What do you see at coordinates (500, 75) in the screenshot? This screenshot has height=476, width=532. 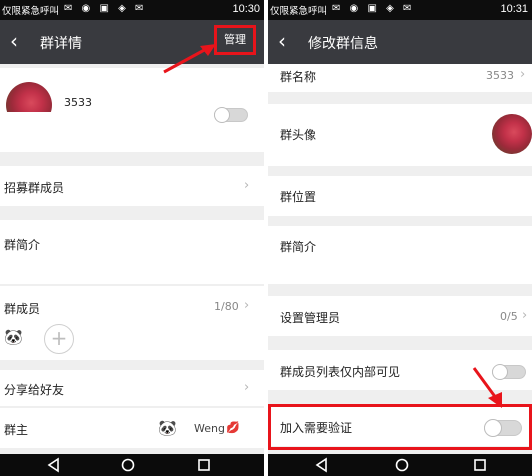 I see `group-name-value: 3533` at bounding box center [500, 75].